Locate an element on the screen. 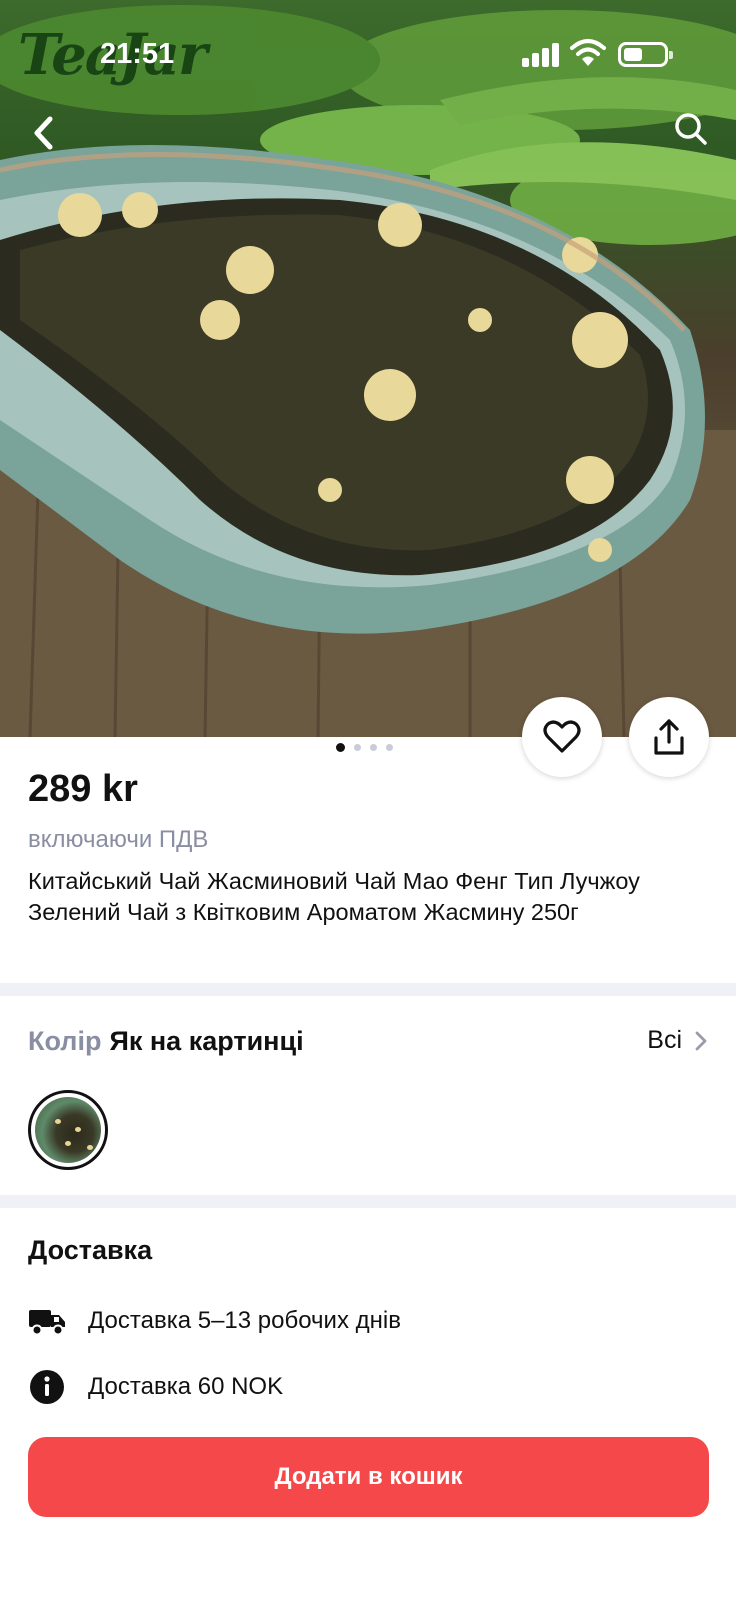 The width and height of the screenshot is (736, 1600). chevron-right-icon is located at coordinates (701, 1040).